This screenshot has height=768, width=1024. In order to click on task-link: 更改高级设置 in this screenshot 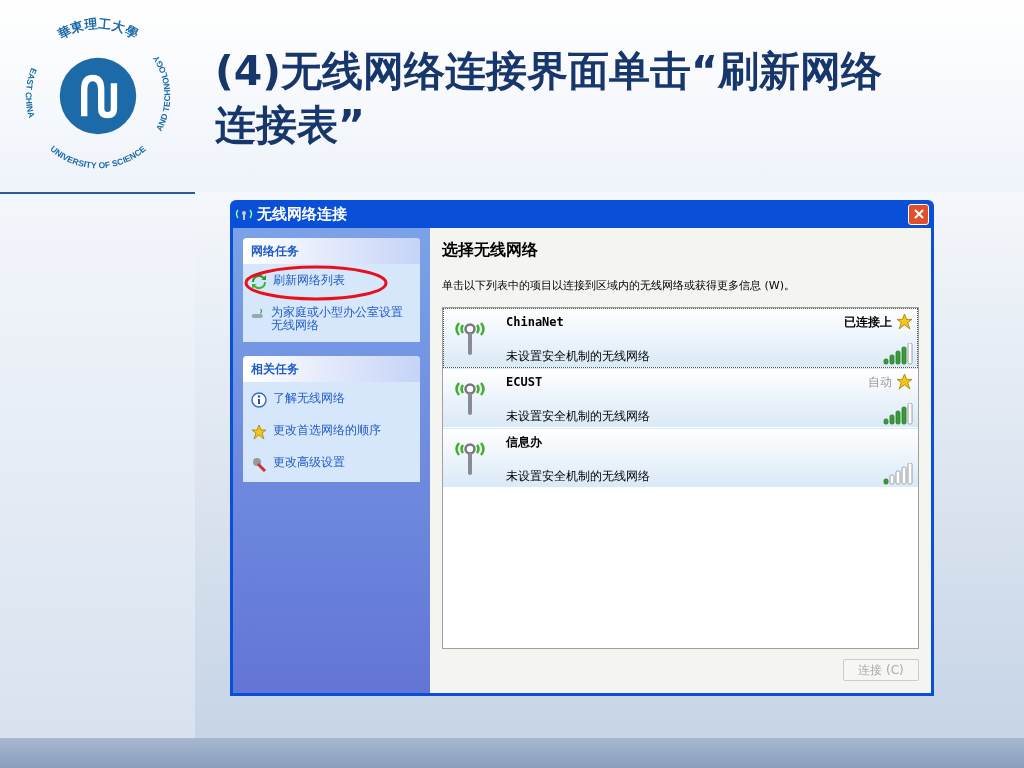, I will do `click(309, 462)`.